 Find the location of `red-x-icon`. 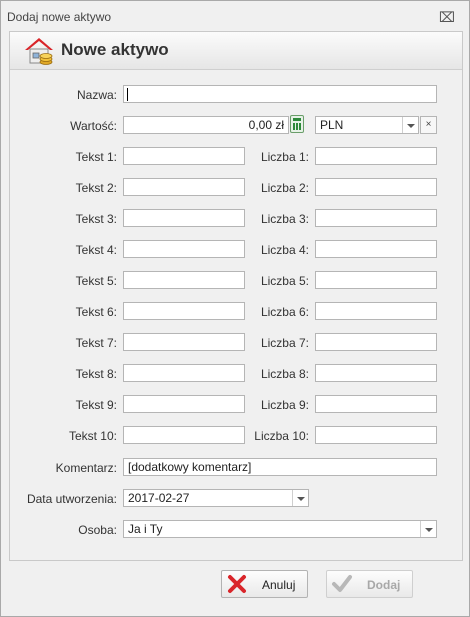

red-x-icon is located at coordinates (237, 584).